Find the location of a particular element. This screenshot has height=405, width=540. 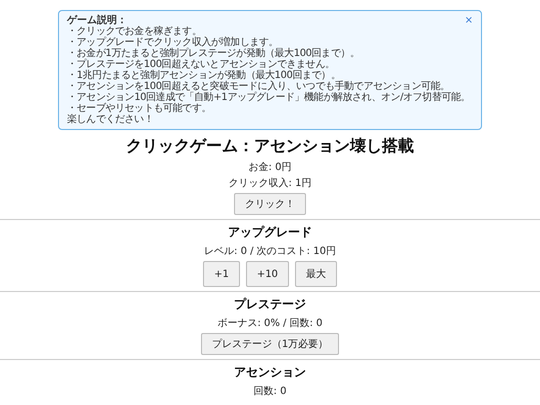

stat-text: レベル: 0 / 次のコスト: 10円 is located at coordinates (270, 251).